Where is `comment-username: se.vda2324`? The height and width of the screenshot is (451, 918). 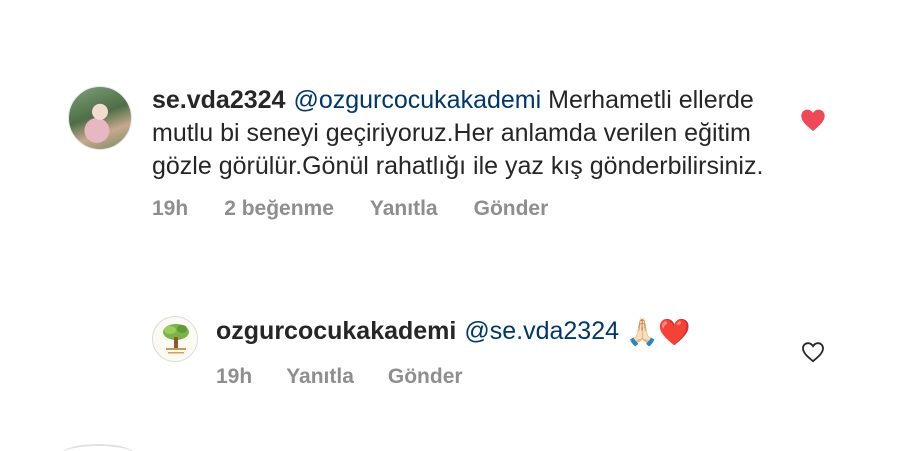 comment-username: se.vda2324 is located at coordinates (218, 100).